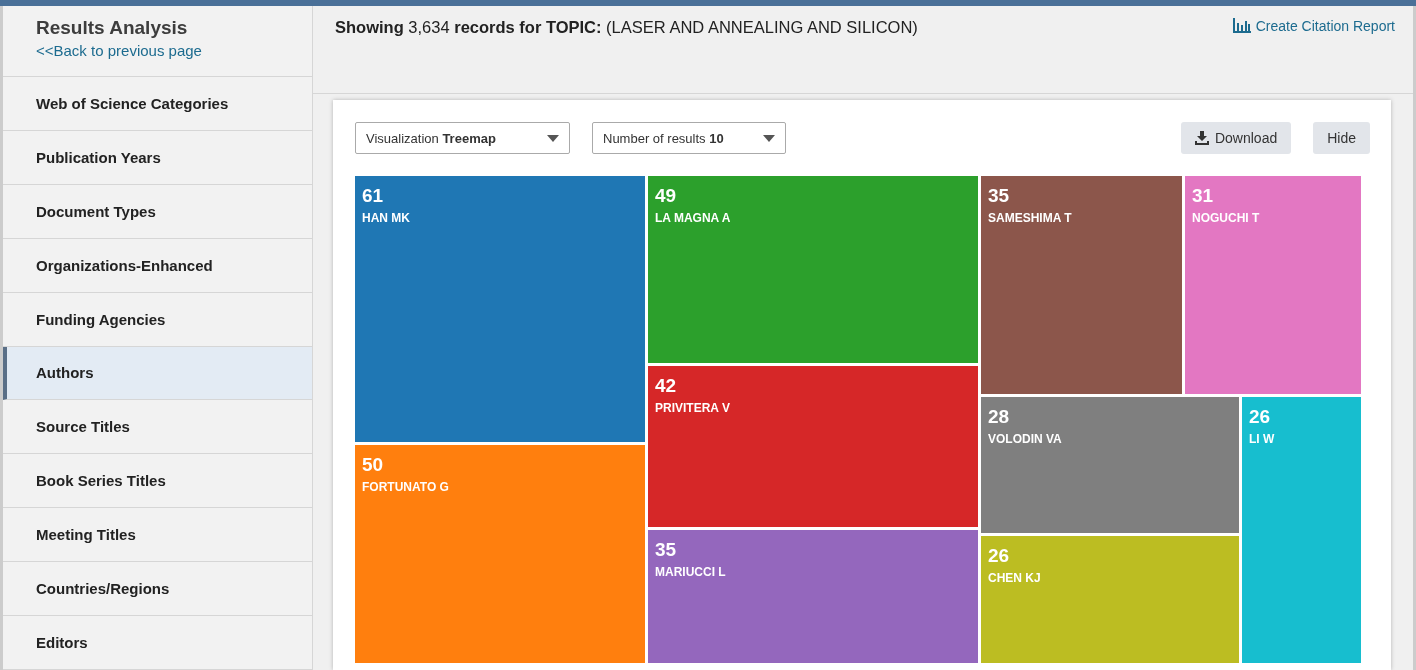 This screenshot has width=1416, height=670. Describe the element at coordinates (693, 218) in the screenshot. I see `tile-label: LA MAGNA A` at that location.